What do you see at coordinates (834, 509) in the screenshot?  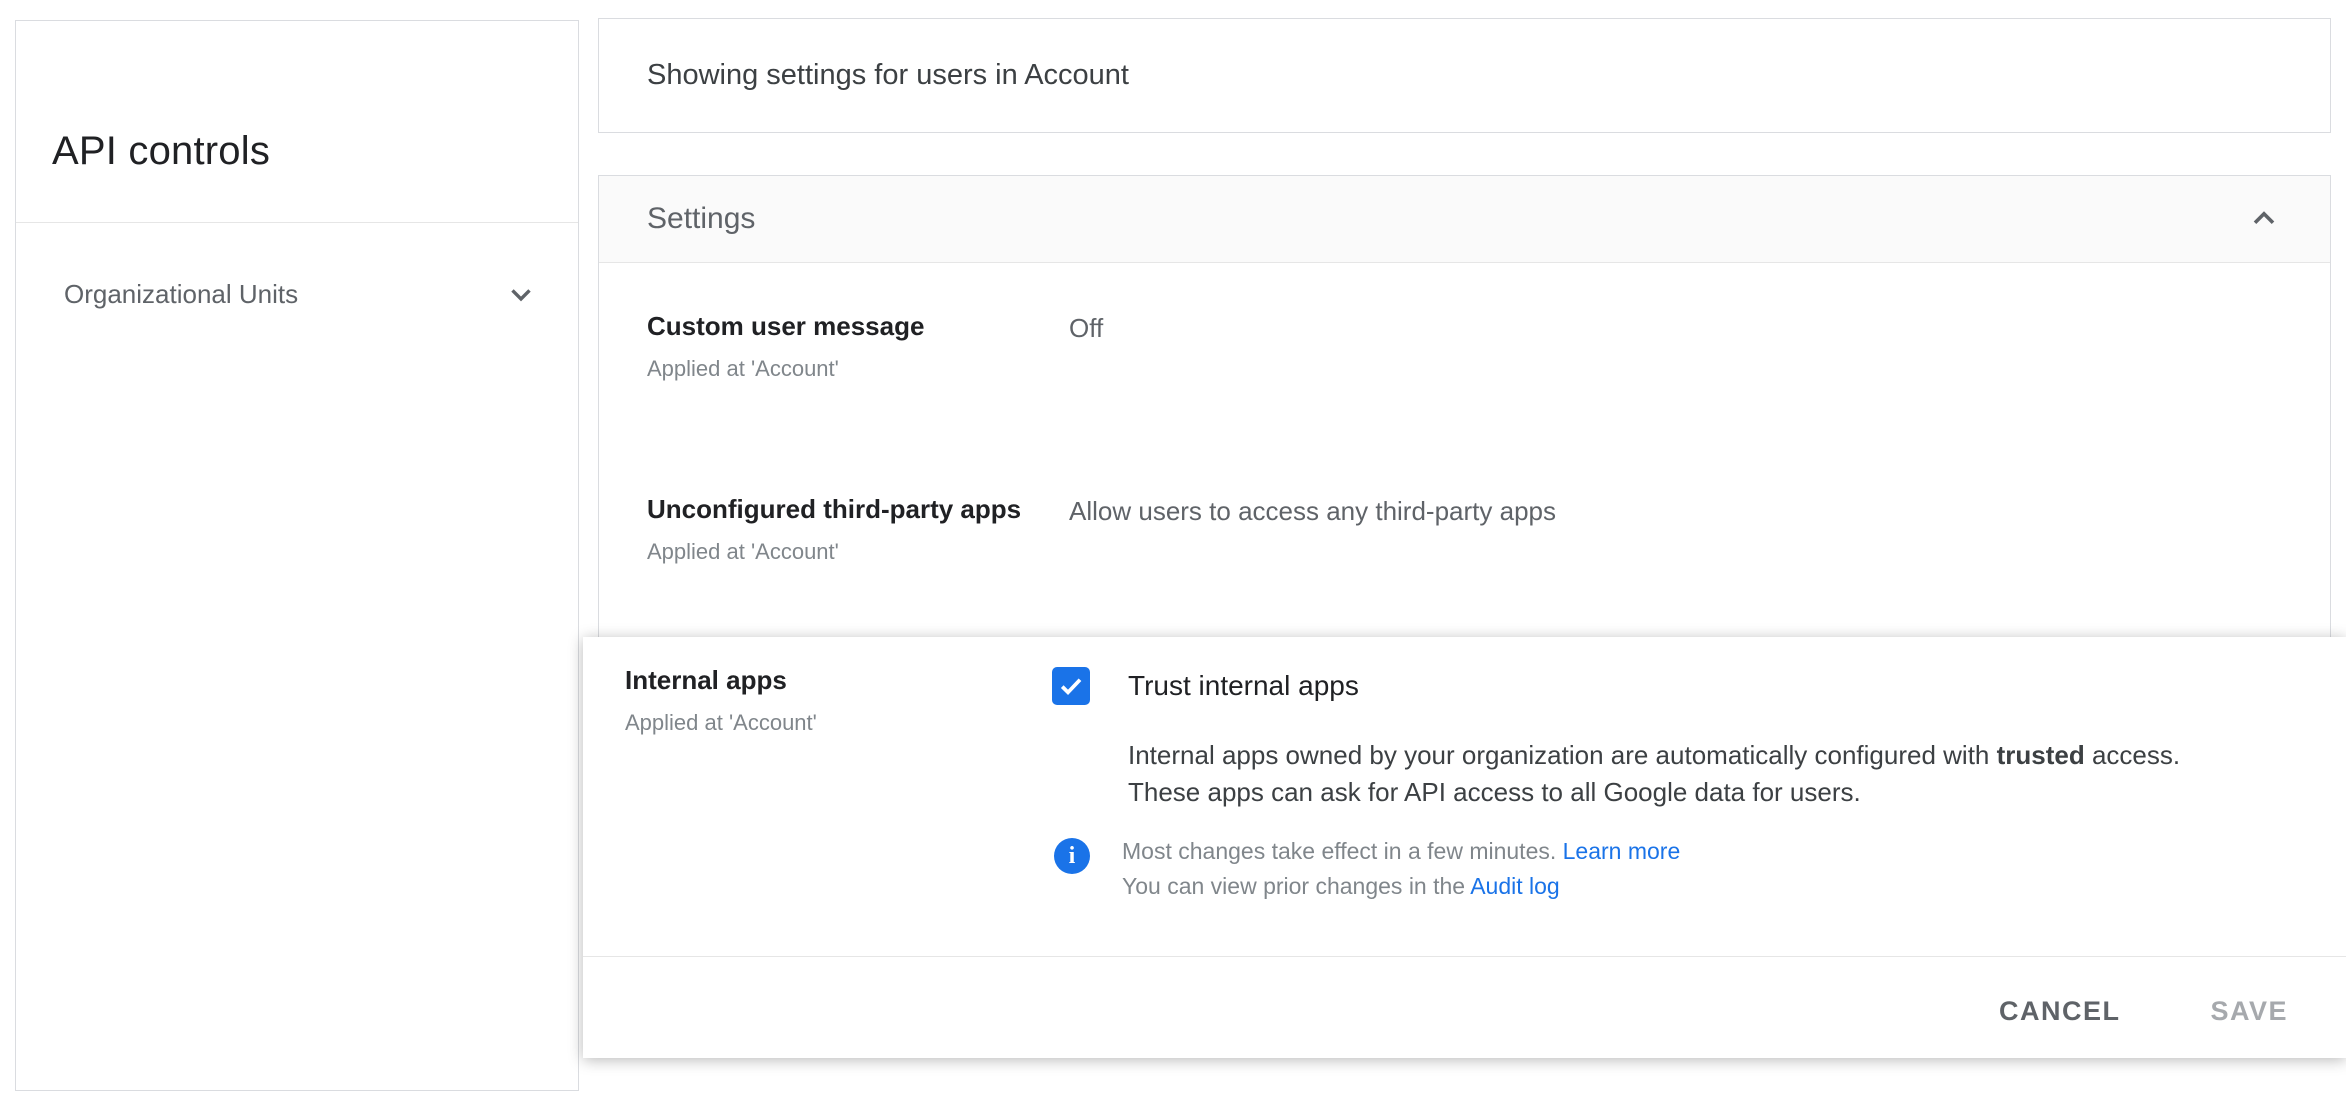 I see `setting-label: Unconfigured third-party apps` at bounding box center [834, 509].